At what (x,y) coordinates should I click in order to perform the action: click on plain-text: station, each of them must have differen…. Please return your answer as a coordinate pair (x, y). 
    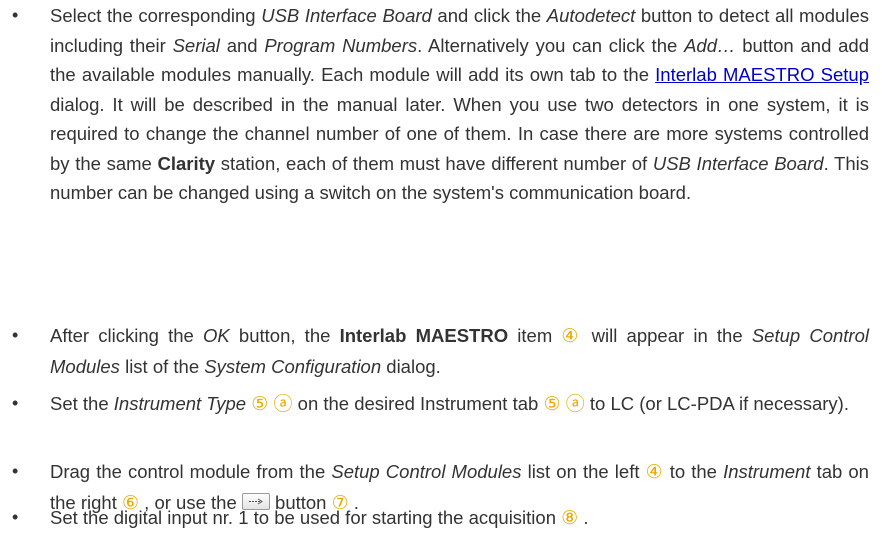
    Looking at the image, I should click on (434, 163).